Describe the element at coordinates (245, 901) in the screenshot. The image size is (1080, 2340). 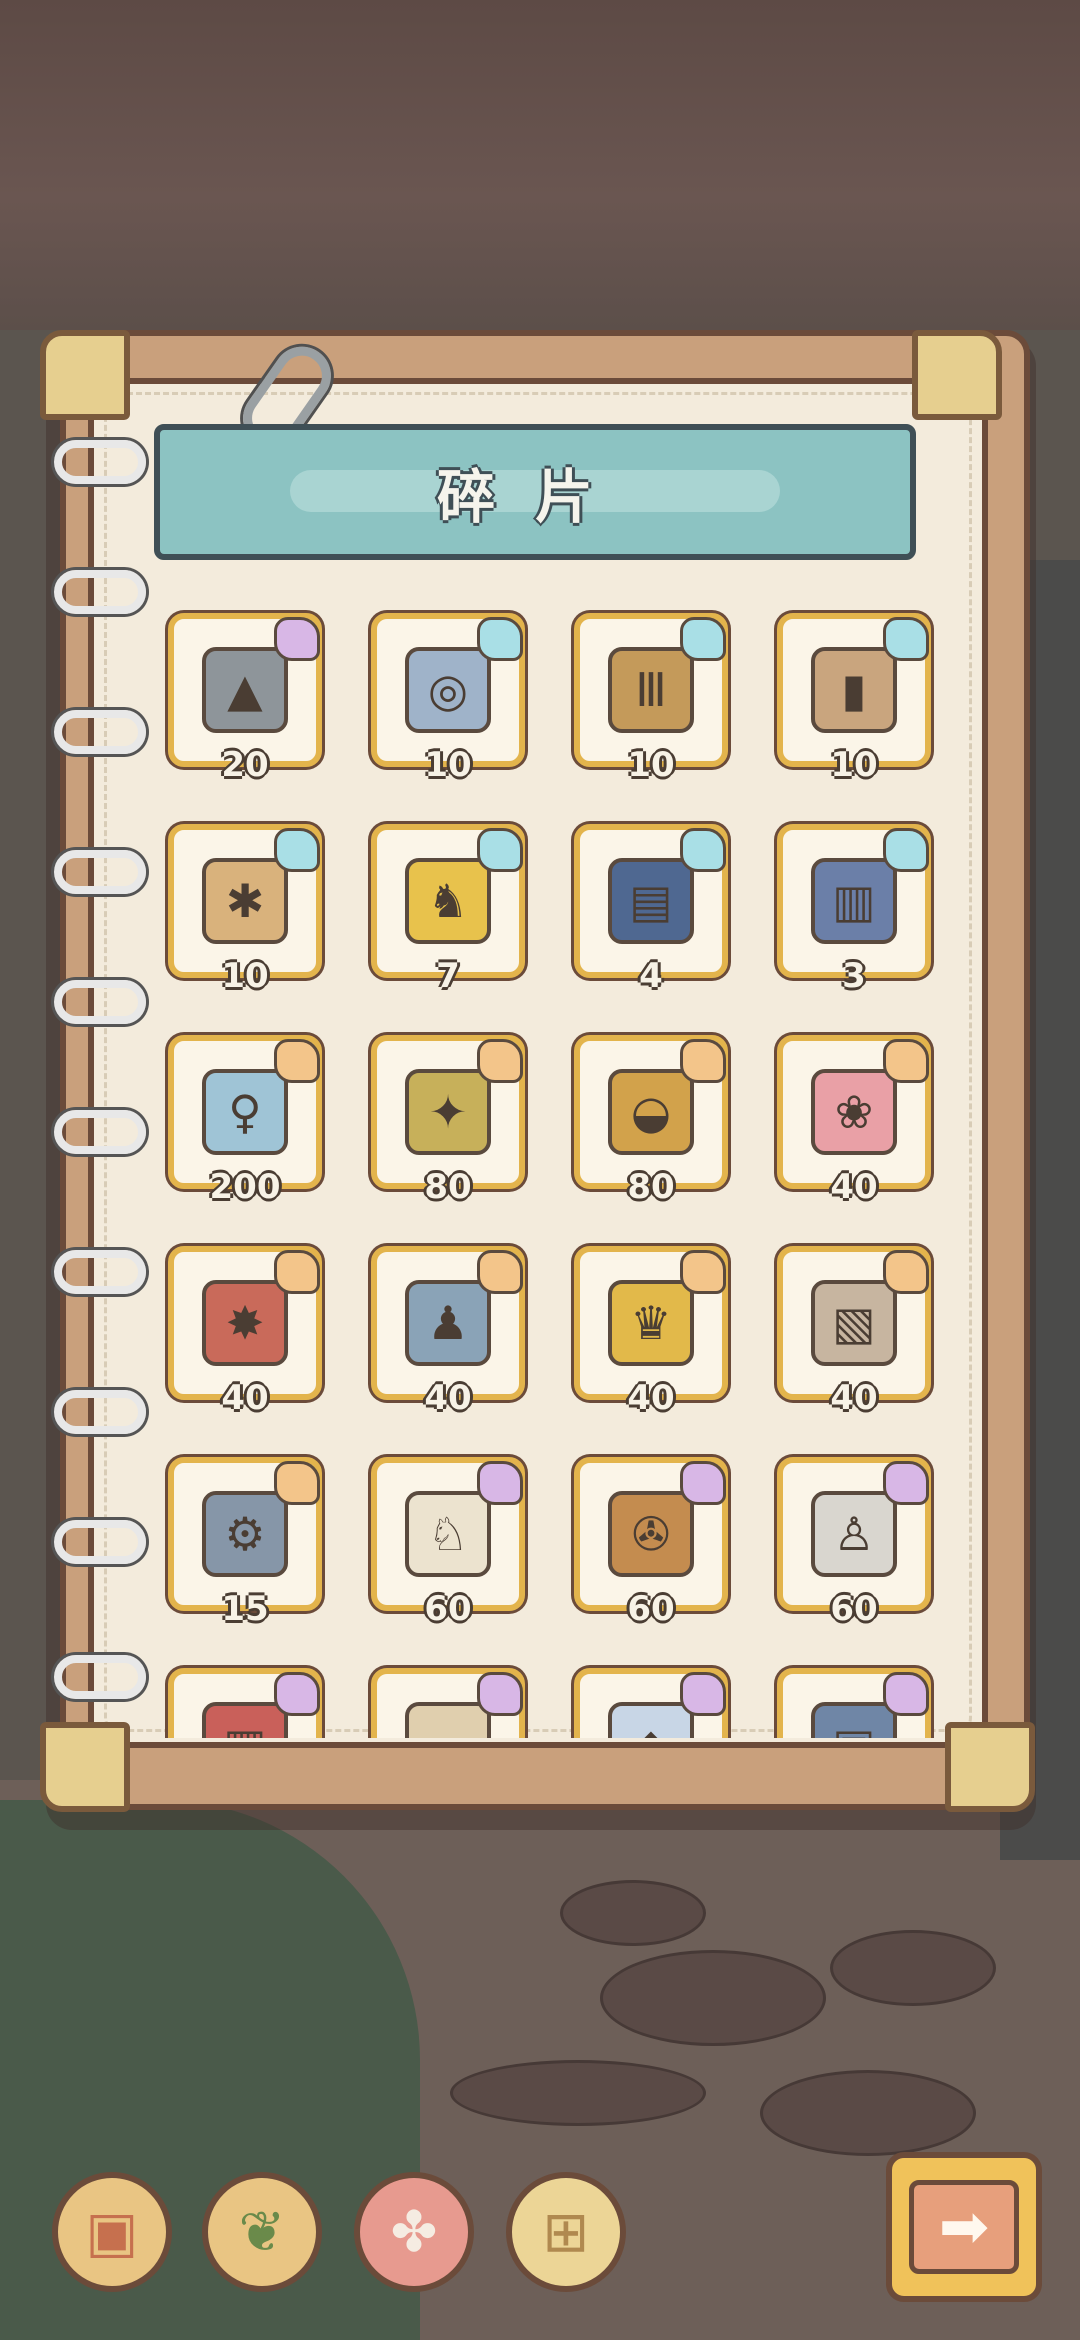
I see `beetle-board-icon: ✱` at that location.